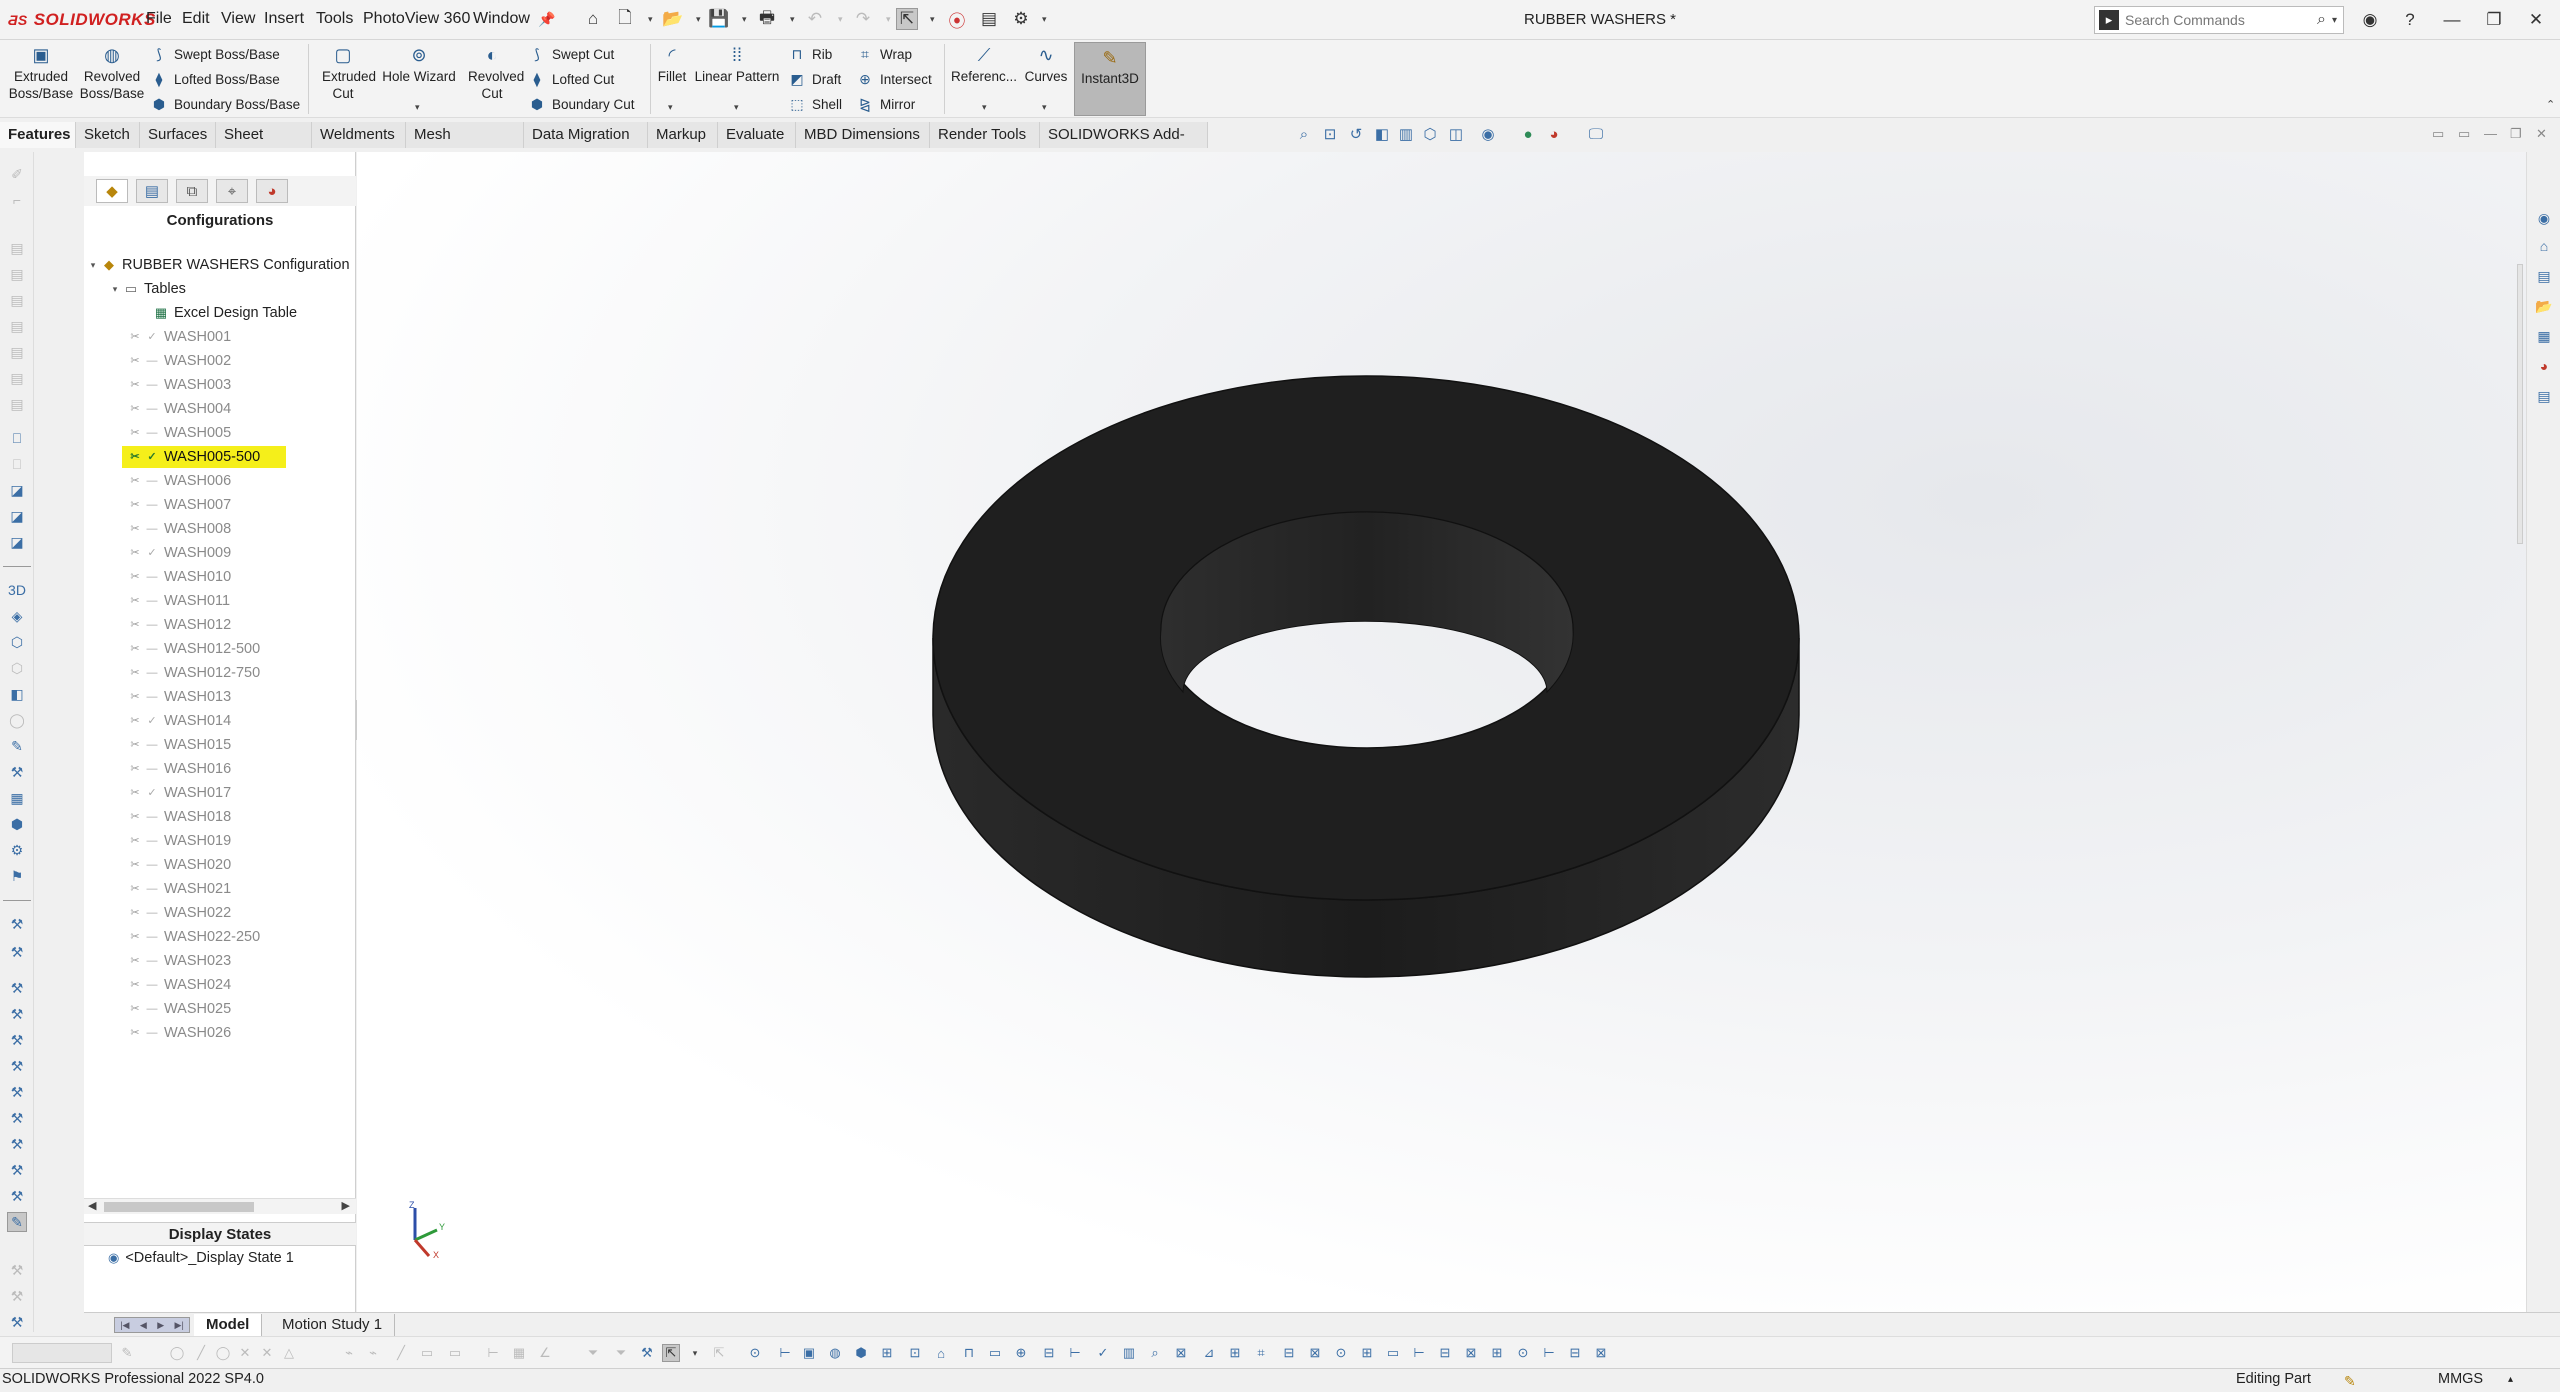 The image size is (2560, 1392). What do you see at coordinates (1044, 19) in the screenshot?
I see `options-dropdown-icon: ▾` at bounding box center [1044, 19].